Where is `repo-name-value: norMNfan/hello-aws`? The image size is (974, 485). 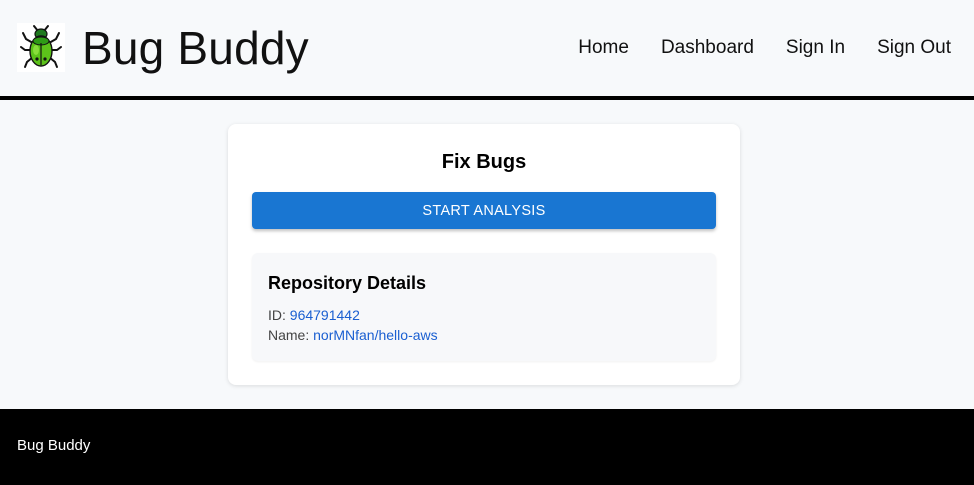
repo-name-value: norMNfan/hello-aws is located at coordinates (375, 335).